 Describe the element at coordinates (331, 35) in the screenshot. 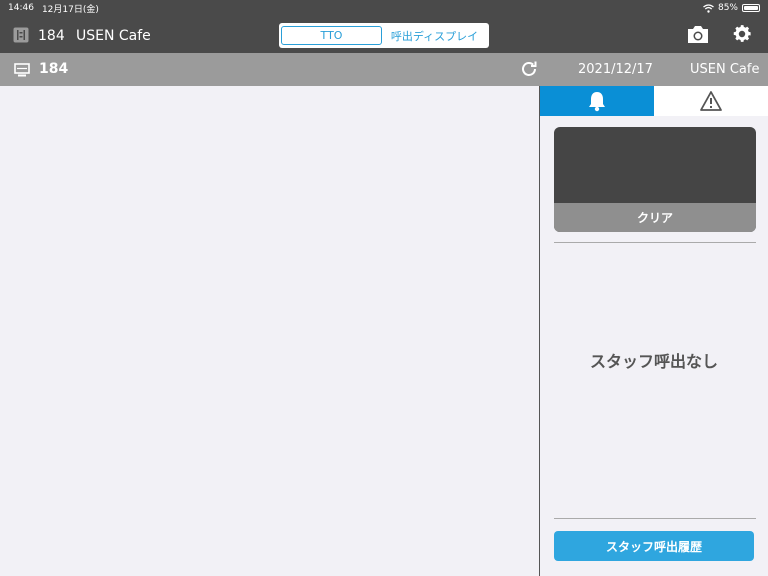

I see `segment-tto: TTO` at that location.